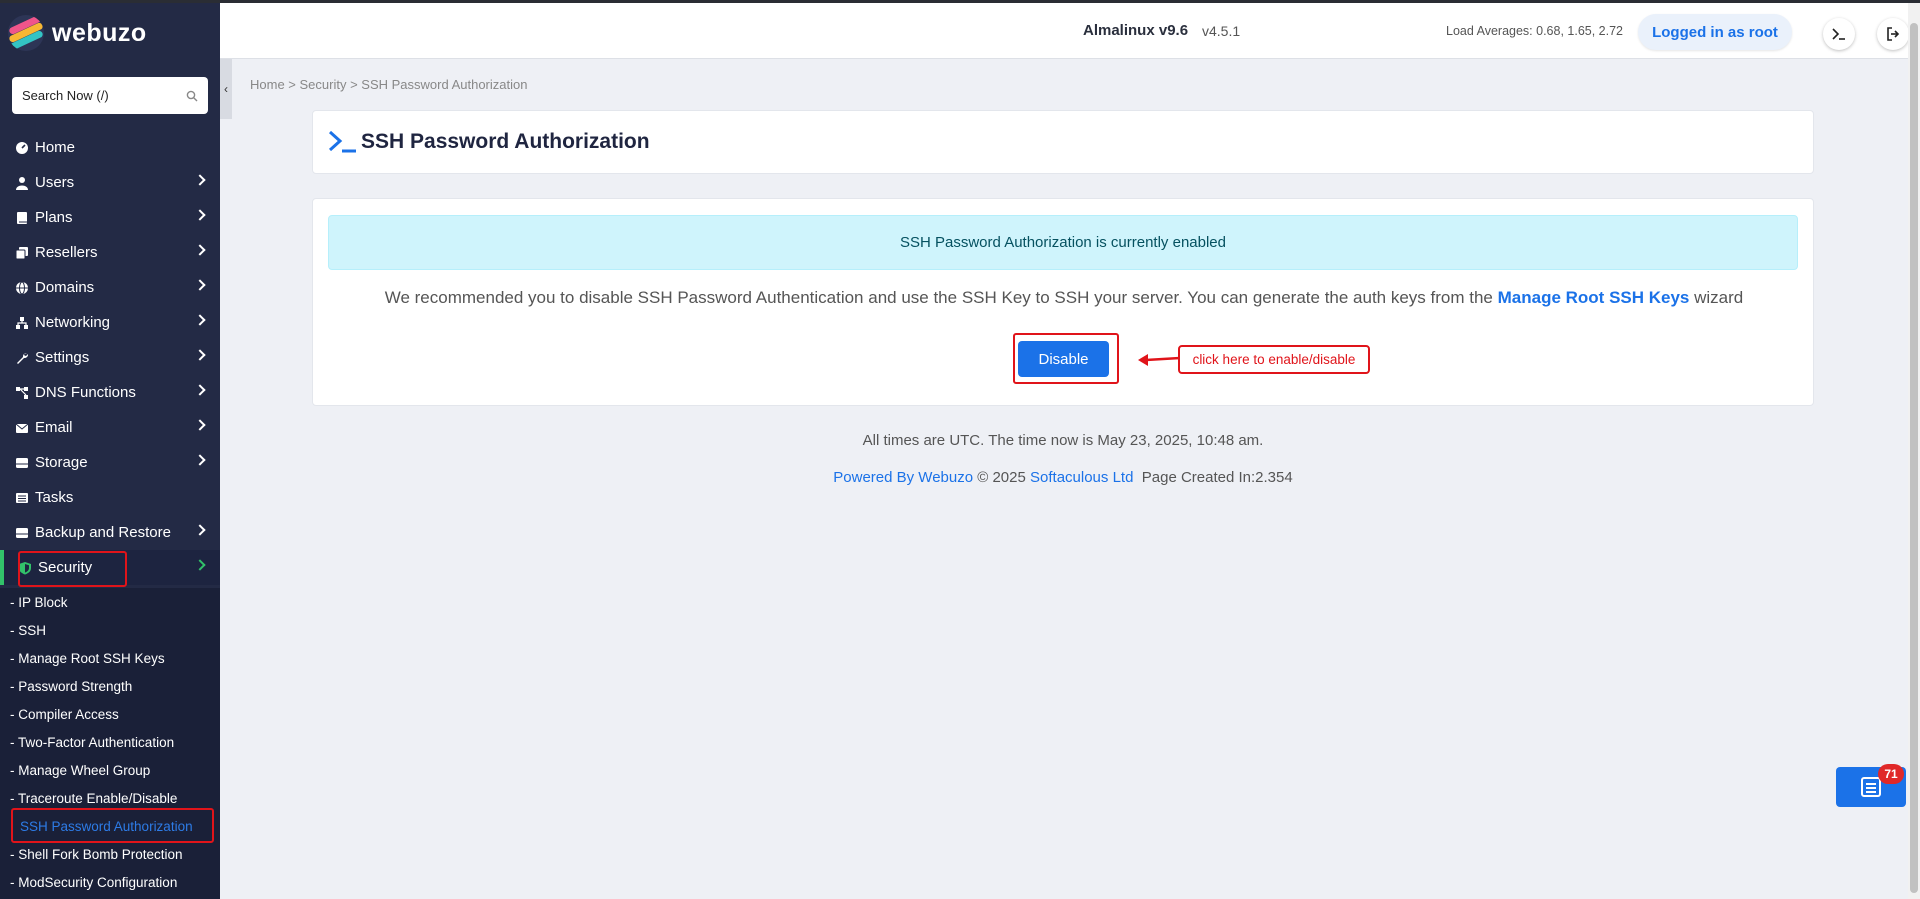 The height and width of the screenshot is (899, 1920). Describe the element at coordinates (110, 252) in the screenshot. I see `sidebar-item-resellers: Resellers` at that location.